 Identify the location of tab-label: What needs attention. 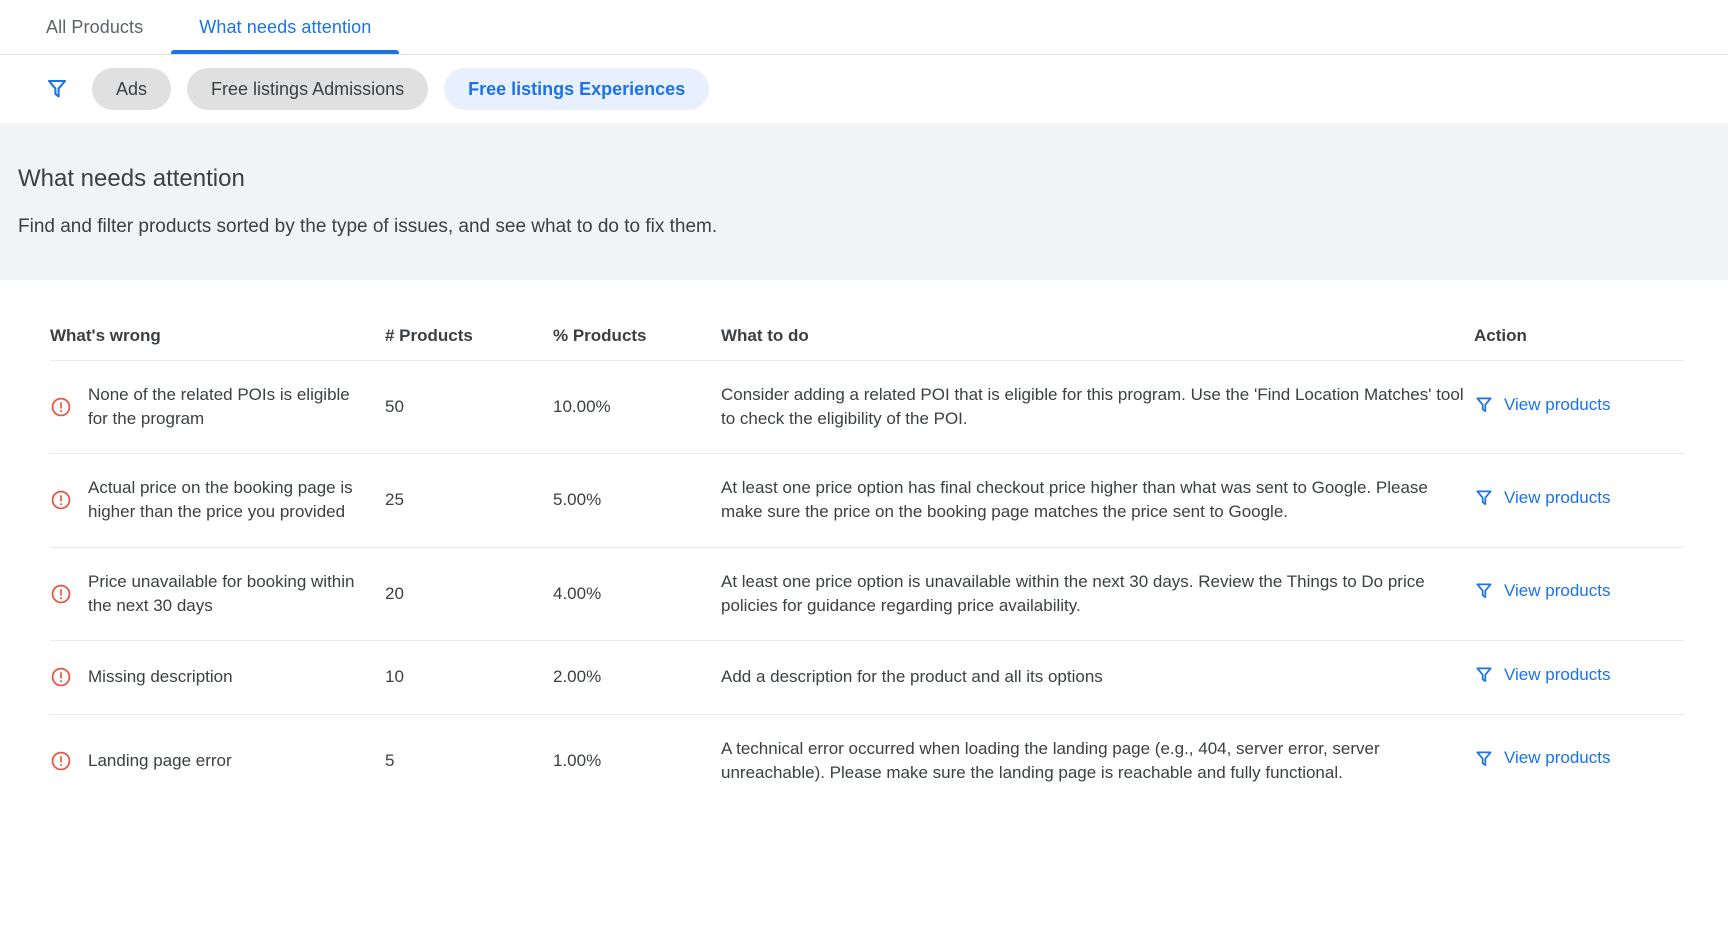
(285, 26).